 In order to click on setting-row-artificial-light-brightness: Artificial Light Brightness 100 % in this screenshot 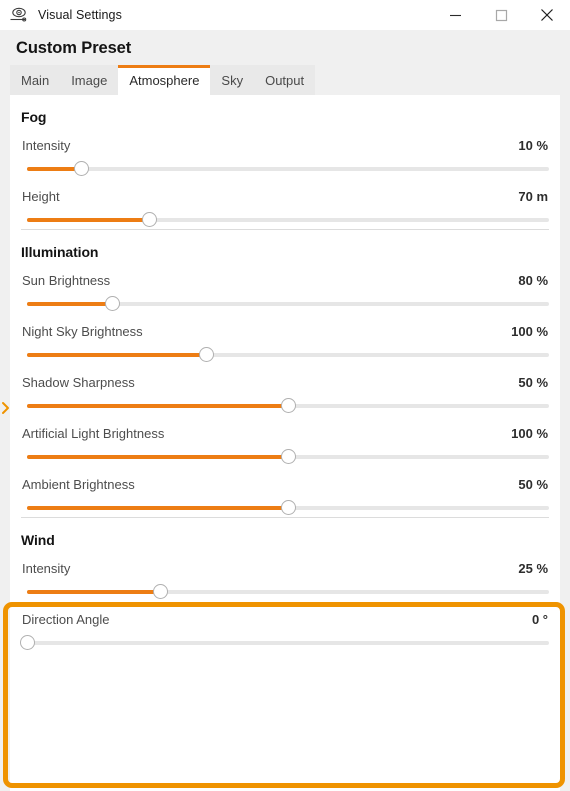, I will do `click(285, 440)`.